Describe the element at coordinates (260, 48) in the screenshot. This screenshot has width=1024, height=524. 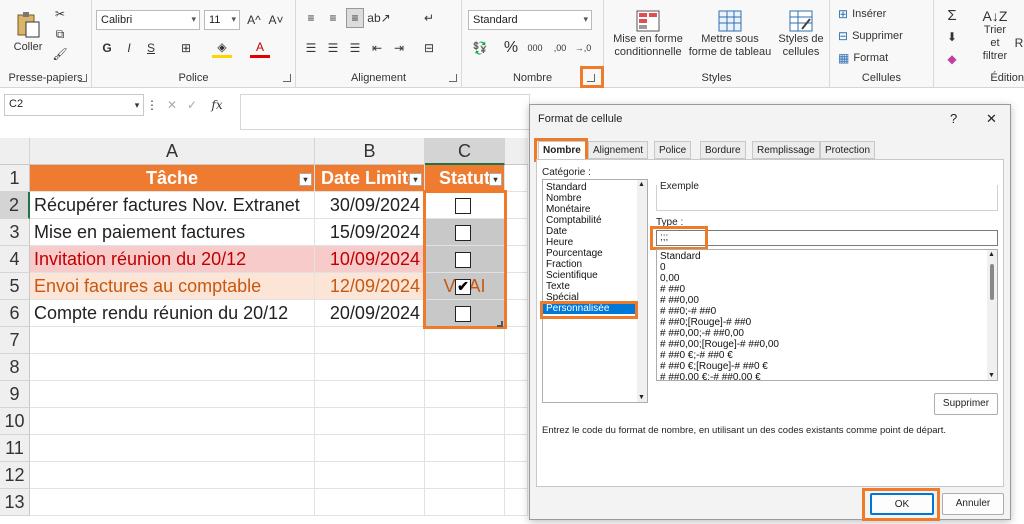
I see `font-color-button: A` at that location.